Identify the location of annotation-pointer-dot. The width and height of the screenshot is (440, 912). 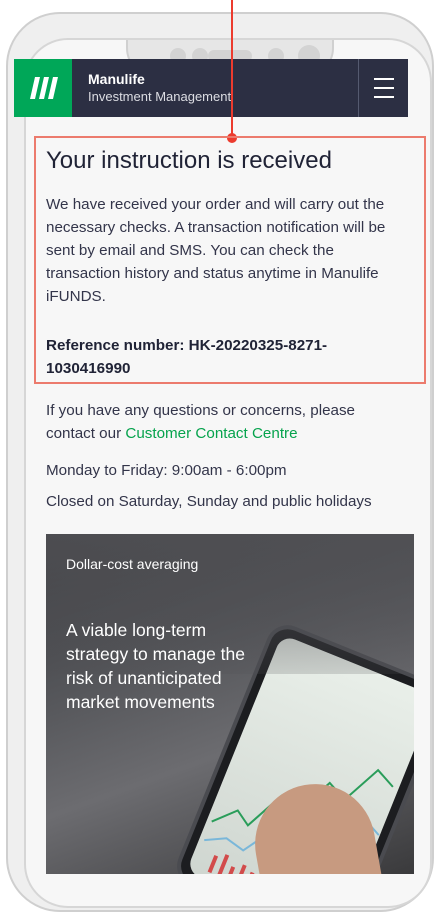
(232, 138).